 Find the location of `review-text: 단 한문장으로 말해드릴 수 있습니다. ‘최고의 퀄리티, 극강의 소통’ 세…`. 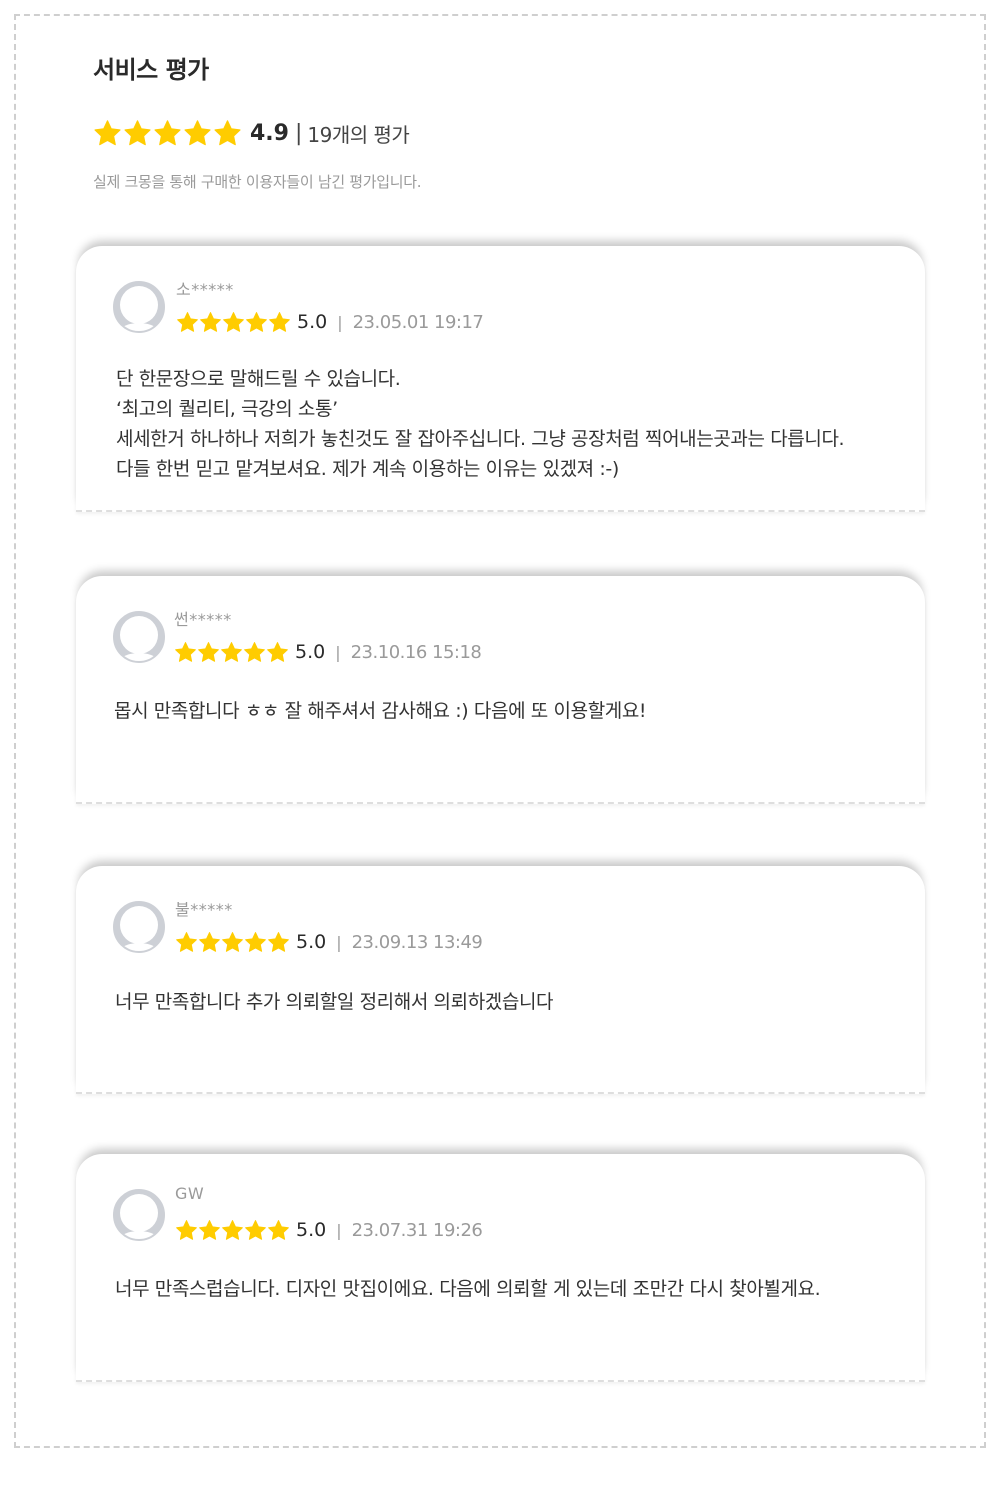

review-text: 단 한문장으로 말해드릴 수 있습니다. ‘최고의 퀄리티, 극강의 소통’ 세… is located at coordinates (510, 424).